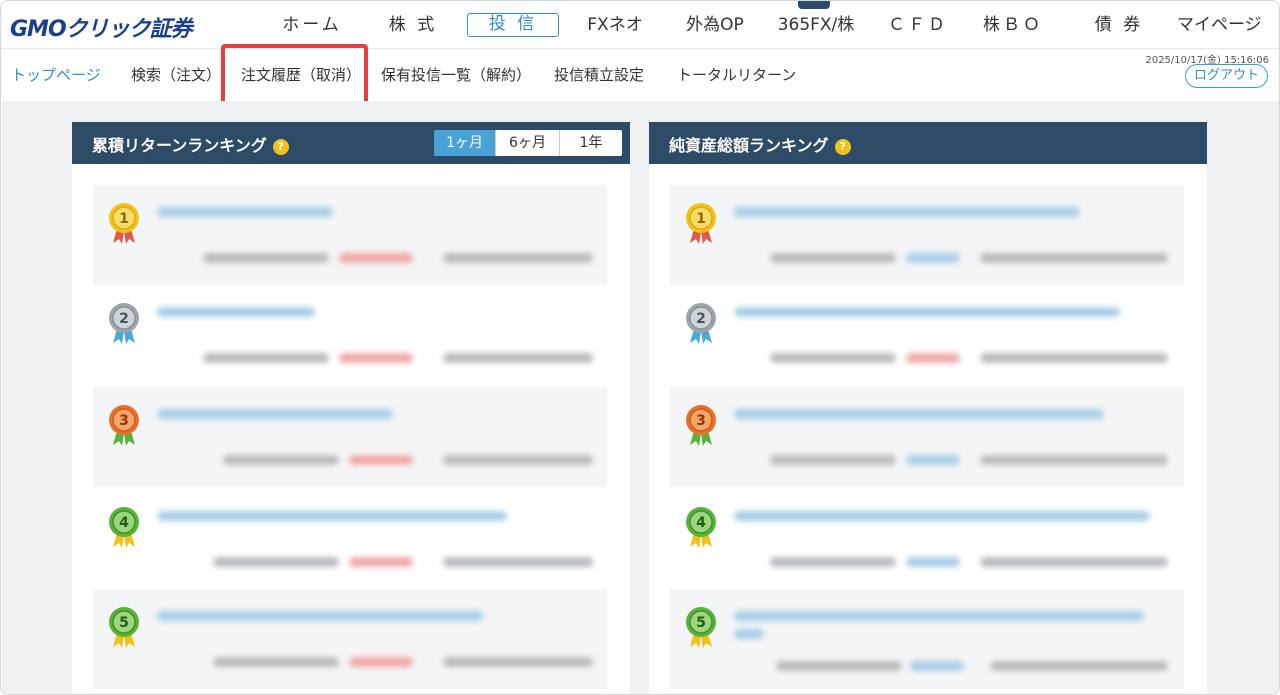  I want to click on nav-fx-neo: FXネオ, so click(615, 25).